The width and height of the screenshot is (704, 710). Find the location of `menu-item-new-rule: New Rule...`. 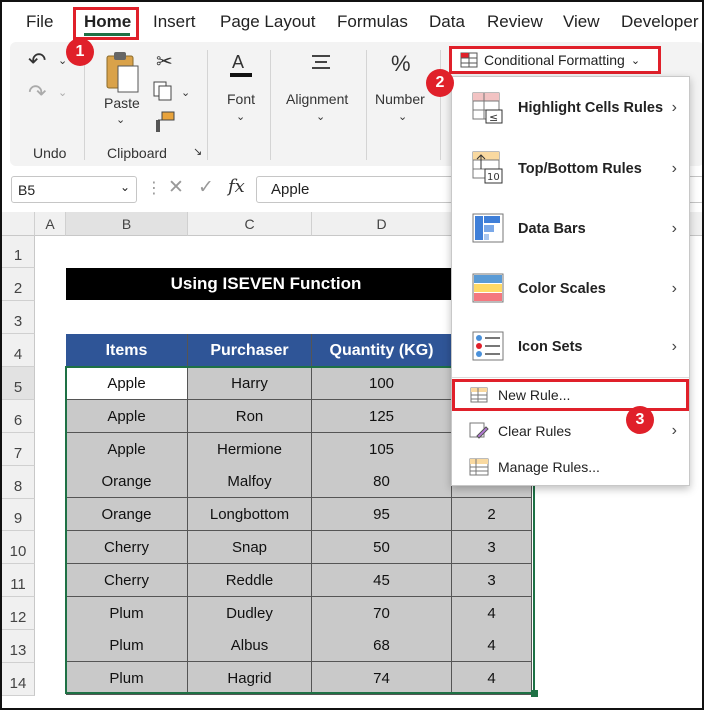

menu-item-new-rule: New Rule... is located at coordinates (570, 395).